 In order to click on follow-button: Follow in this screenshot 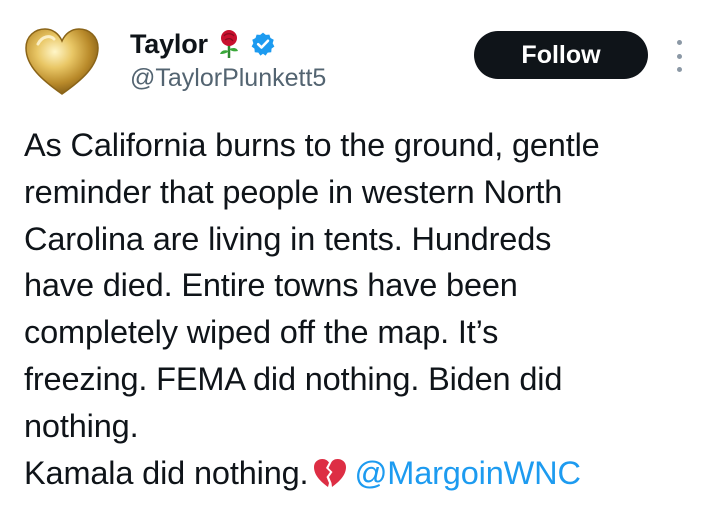, I will do `click(561, 55)`.